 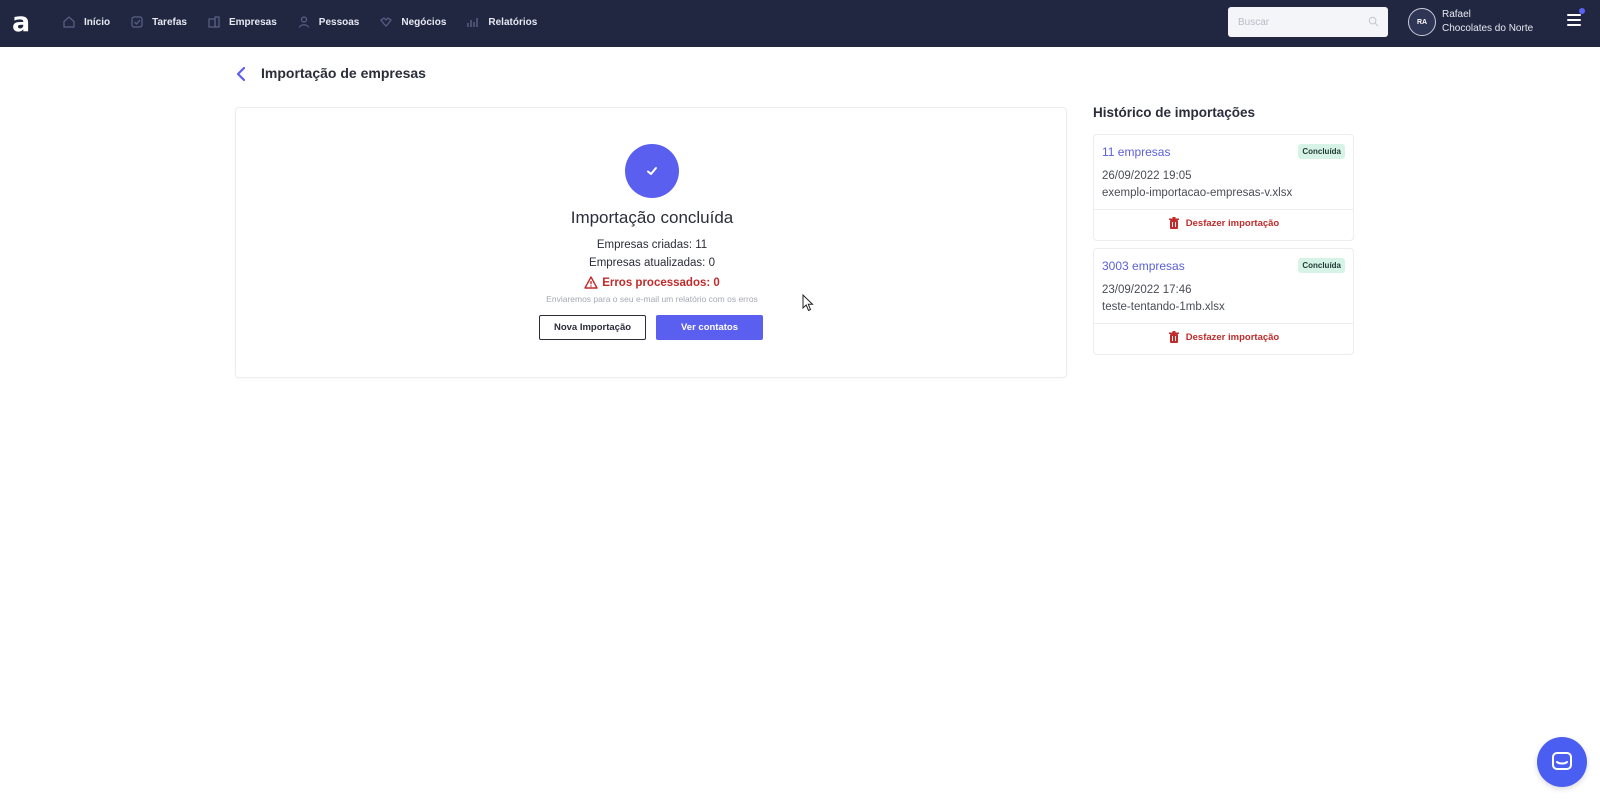 I want to click on nav-item-empresas: Empresas, so click(x=242, y=22).